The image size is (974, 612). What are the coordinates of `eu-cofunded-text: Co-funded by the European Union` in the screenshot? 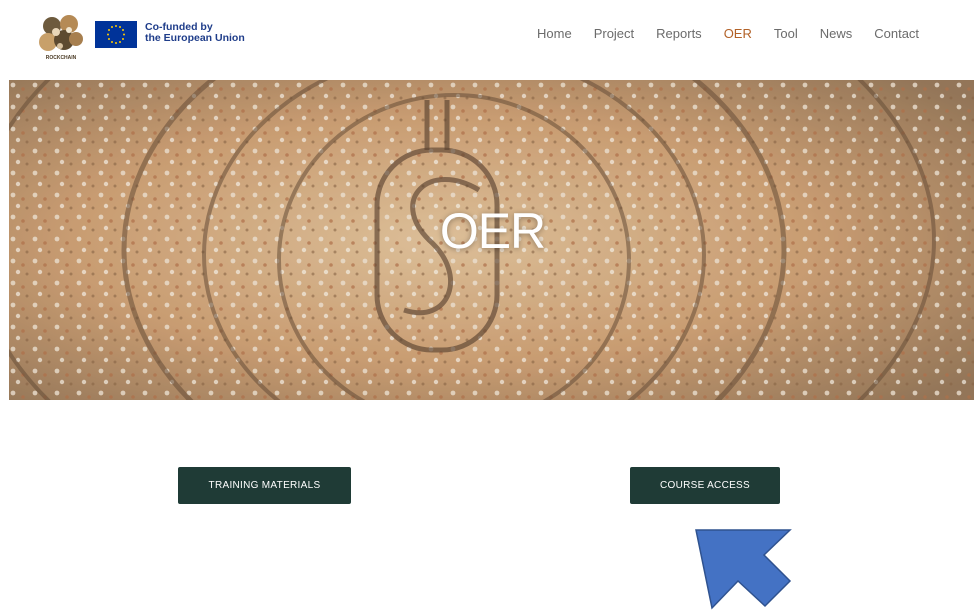 It's located at (195, 33).